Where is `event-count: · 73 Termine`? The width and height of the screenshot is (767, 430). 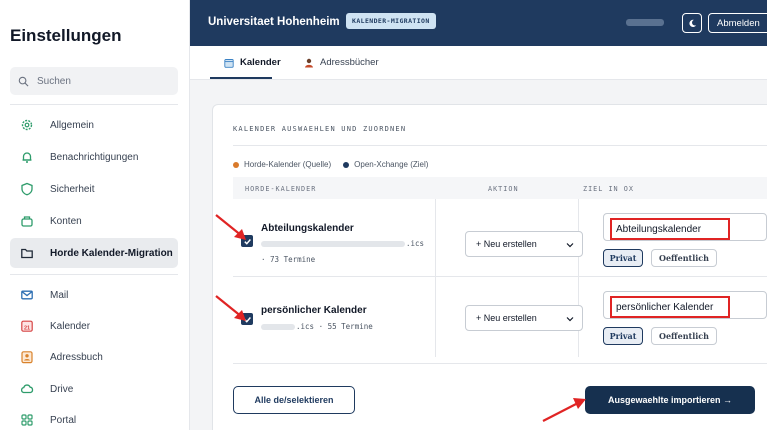 event-count: · 73 Termine is located at coordinates (288, 259).